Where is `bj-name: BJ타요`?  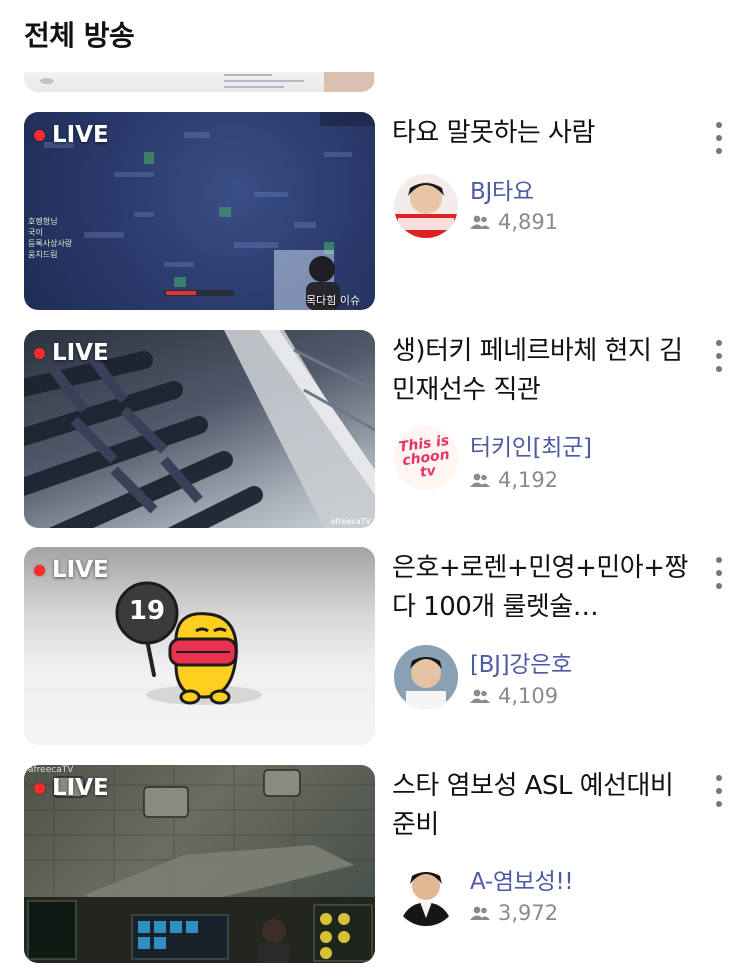 bj-name: BJ타요 is located at coordinates (502, 189).